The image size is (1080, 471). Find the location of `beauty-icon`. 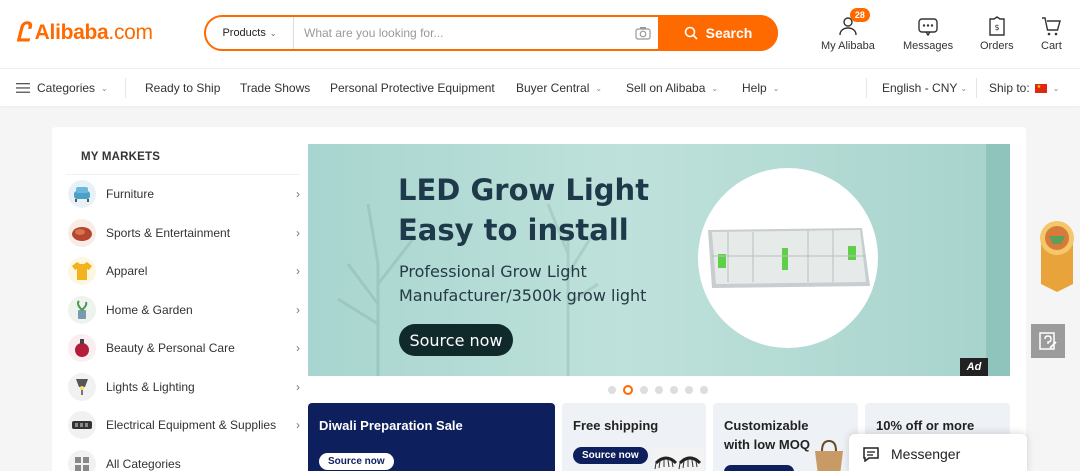

beauty-icon is located at coordinates (82, 348).